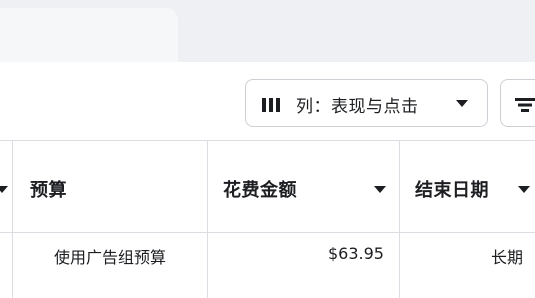 The height and width of the screenshot is (298, 535). I want to click on breakdown-button, so click(517, 103).